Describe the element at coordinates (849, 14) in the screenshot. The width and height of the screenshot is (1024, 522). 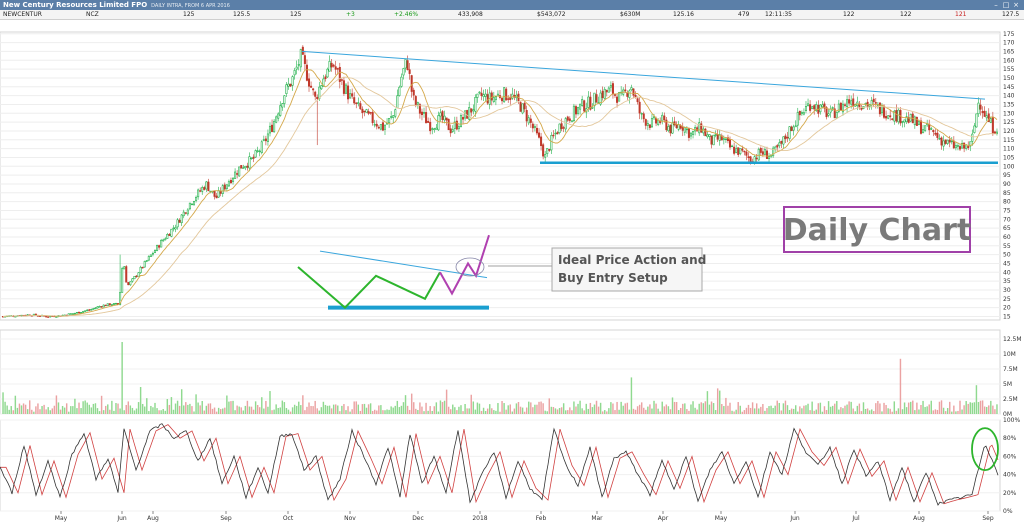
I see `open-price: 122` at that location.